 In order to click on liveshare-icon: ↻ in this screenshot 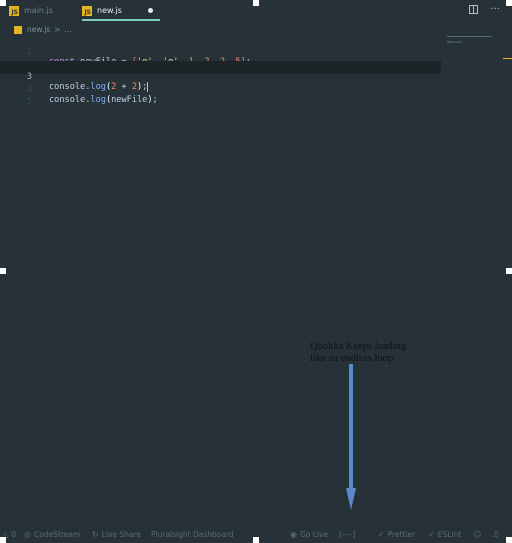, I will do `click(95, 534)`.